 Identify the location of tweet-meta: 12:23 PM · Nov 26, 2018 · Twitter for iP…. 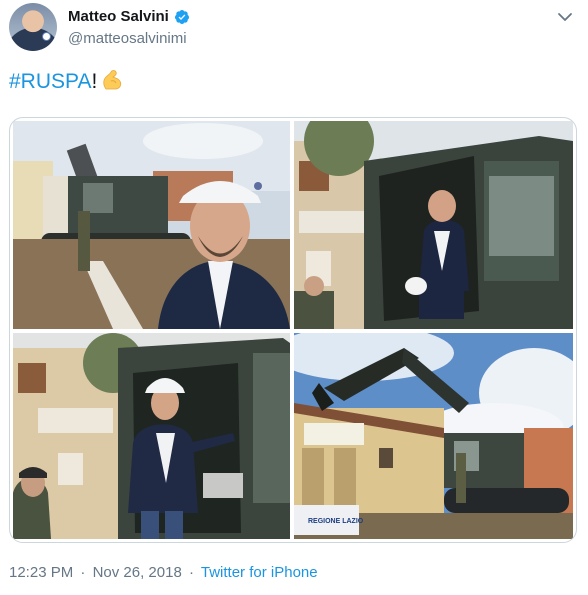
(163, 572).